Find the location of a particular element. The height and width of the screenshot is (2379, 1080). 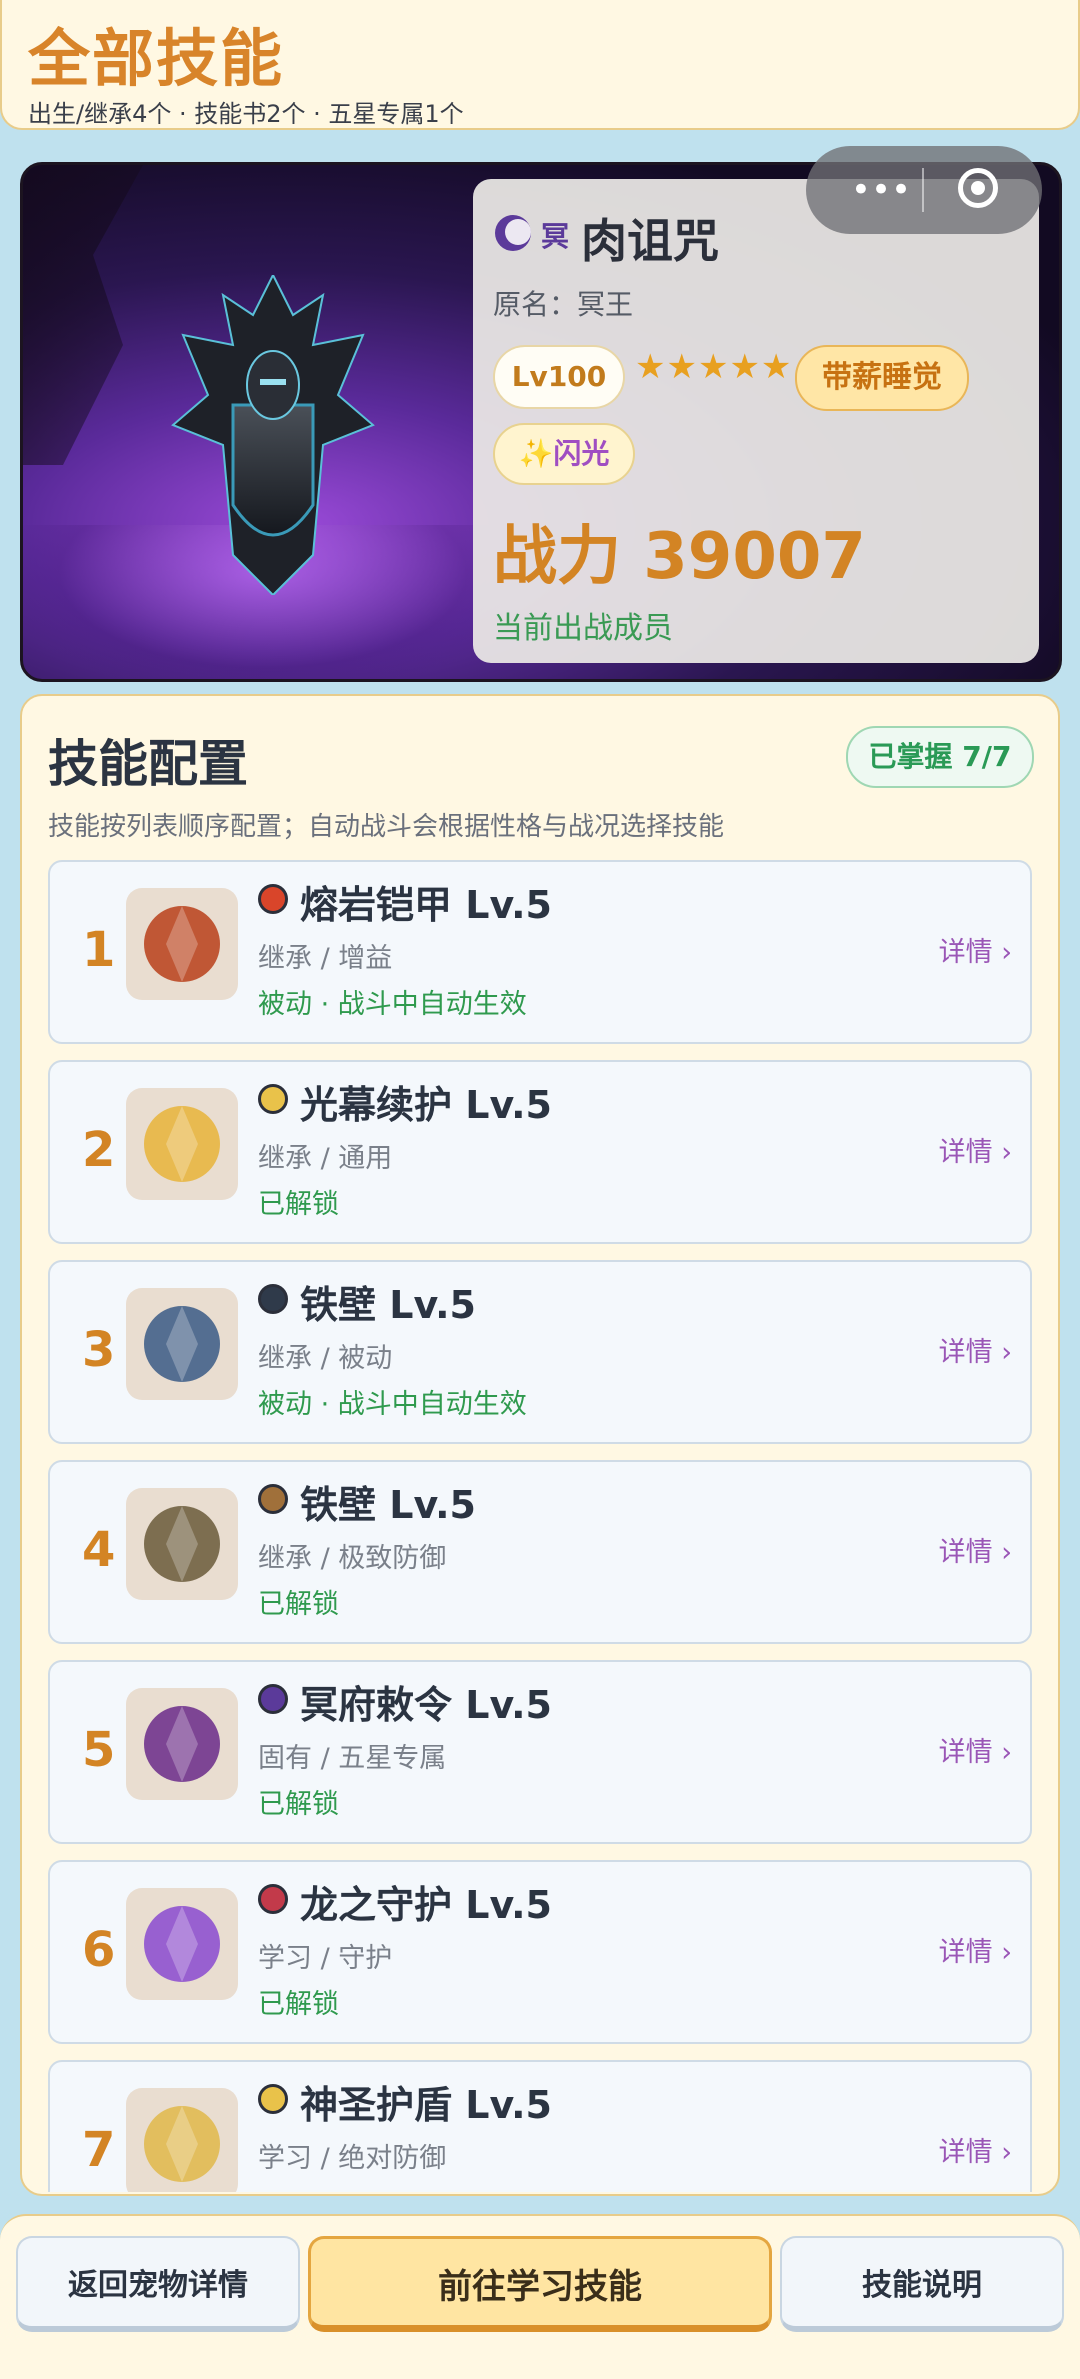

skills-panel-title: 技能配置 is located at coordinates (148, 764).